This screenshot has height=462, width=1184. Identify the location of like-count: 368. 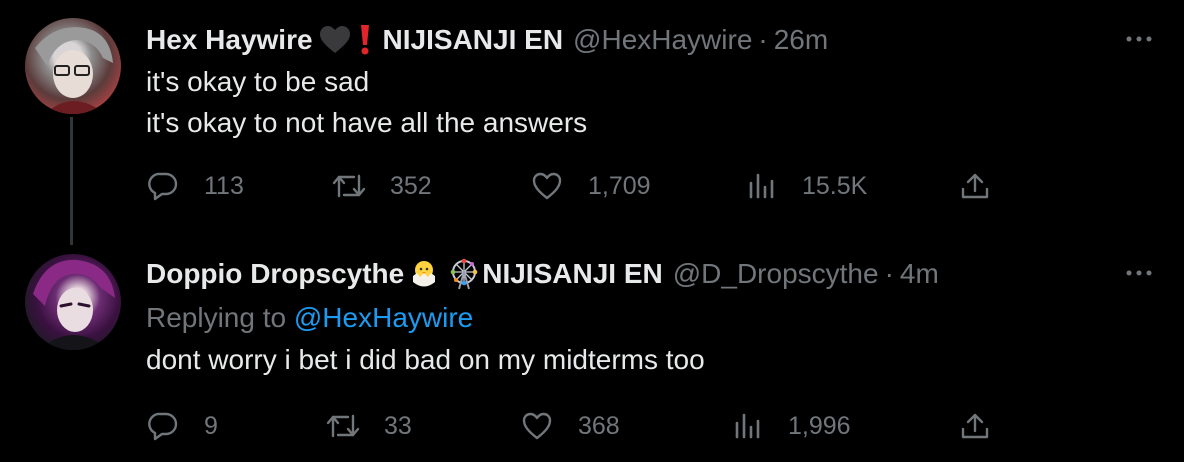
(599, 425).